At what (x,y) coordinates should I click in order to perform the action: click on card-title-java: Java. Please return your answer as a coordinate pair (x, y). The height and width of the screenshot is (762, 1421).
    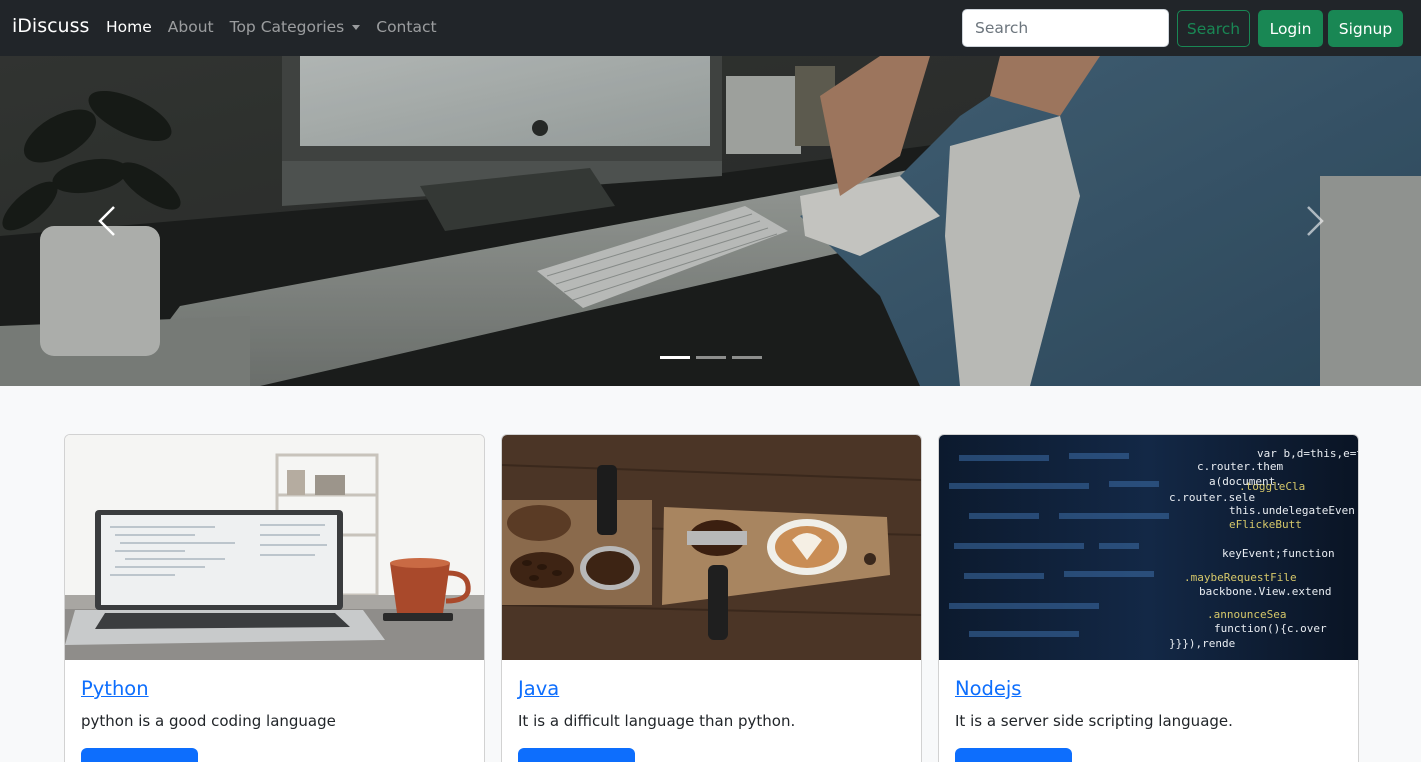
    Looking at the image, I should click on (538, 688).